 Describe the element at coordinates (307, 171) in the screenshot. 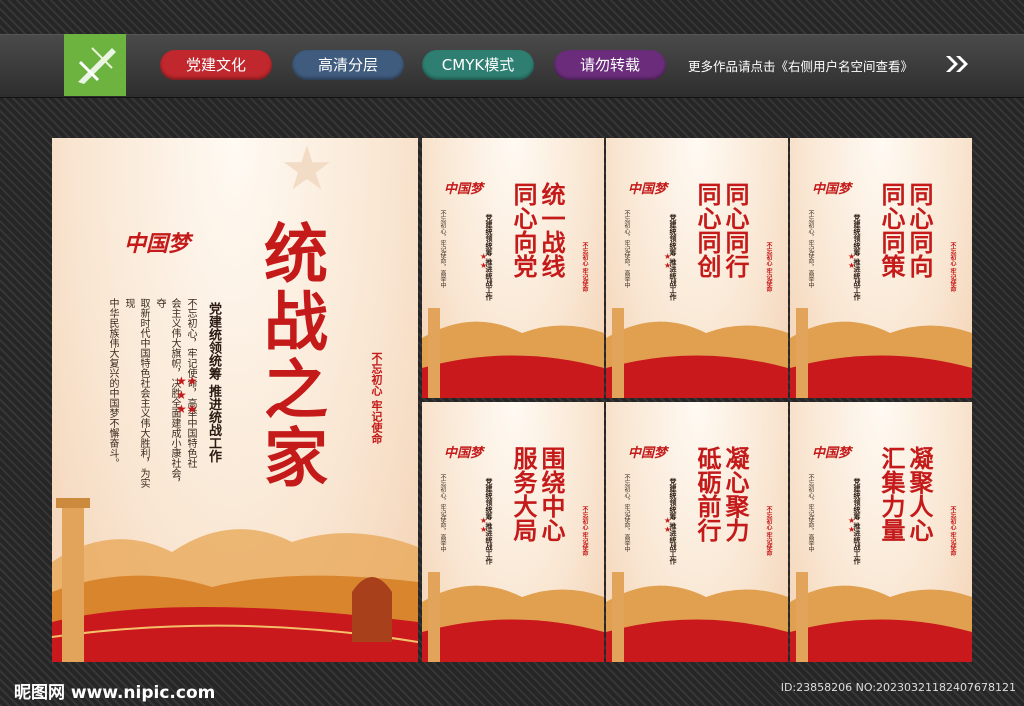

I see `star-decoration-icon: ★` at that location.